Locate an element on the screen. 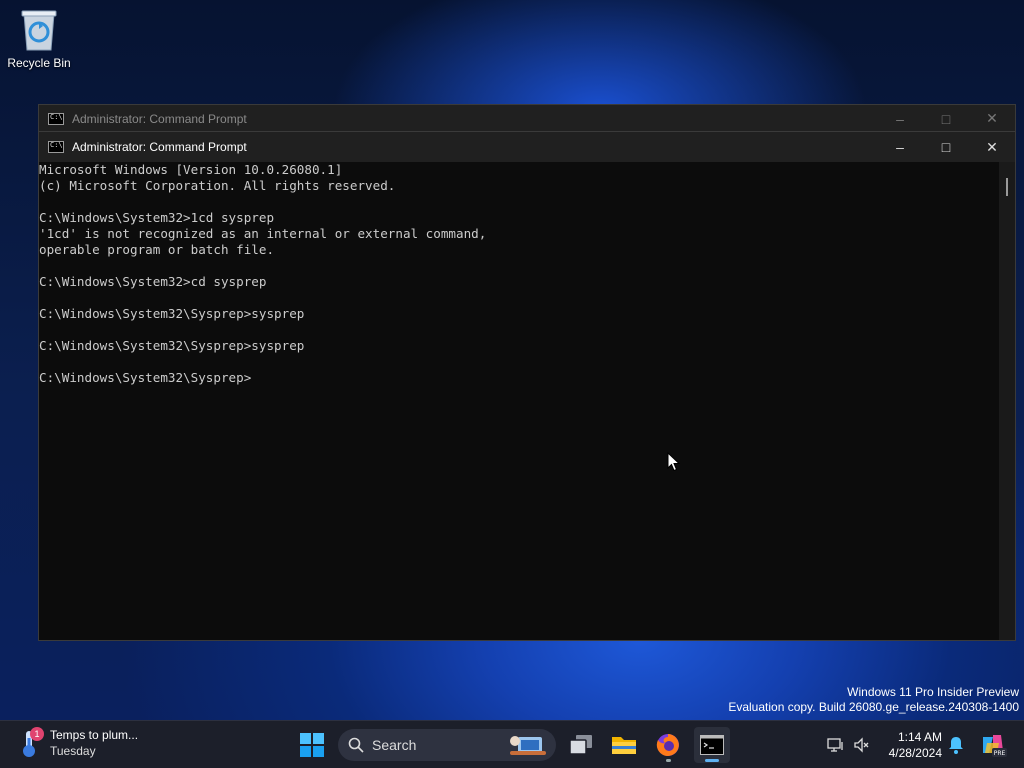 This screenshot has height=768, width=1024. vertical-scrollbar is located at coordinates (1007, 401).